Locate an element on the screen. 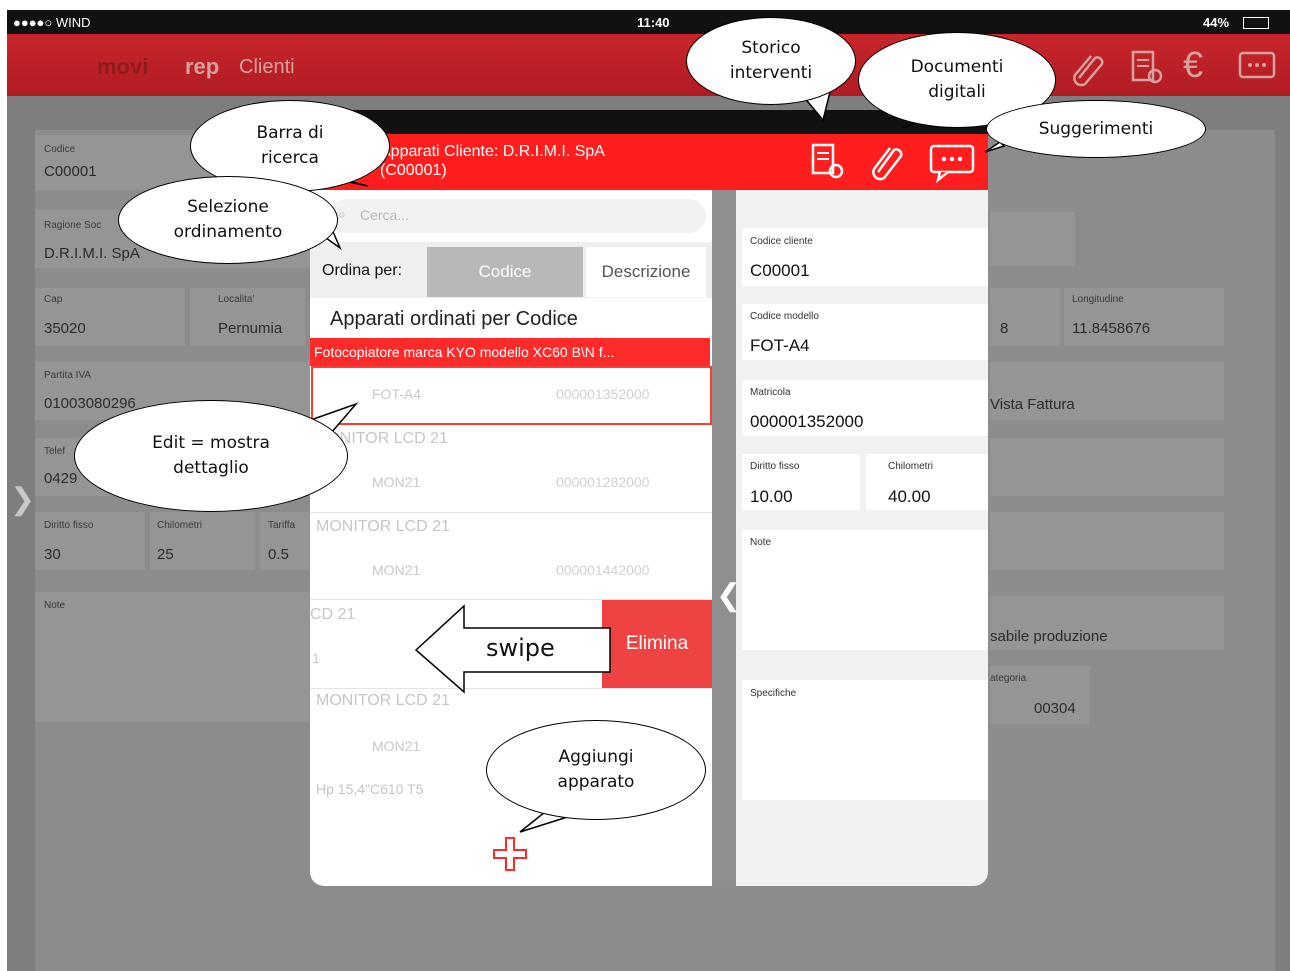 This screenshot has height=971, width=1290. annotation-selezione-ordinamento: Selezione ordinamento is located at coordinates (228, 220).